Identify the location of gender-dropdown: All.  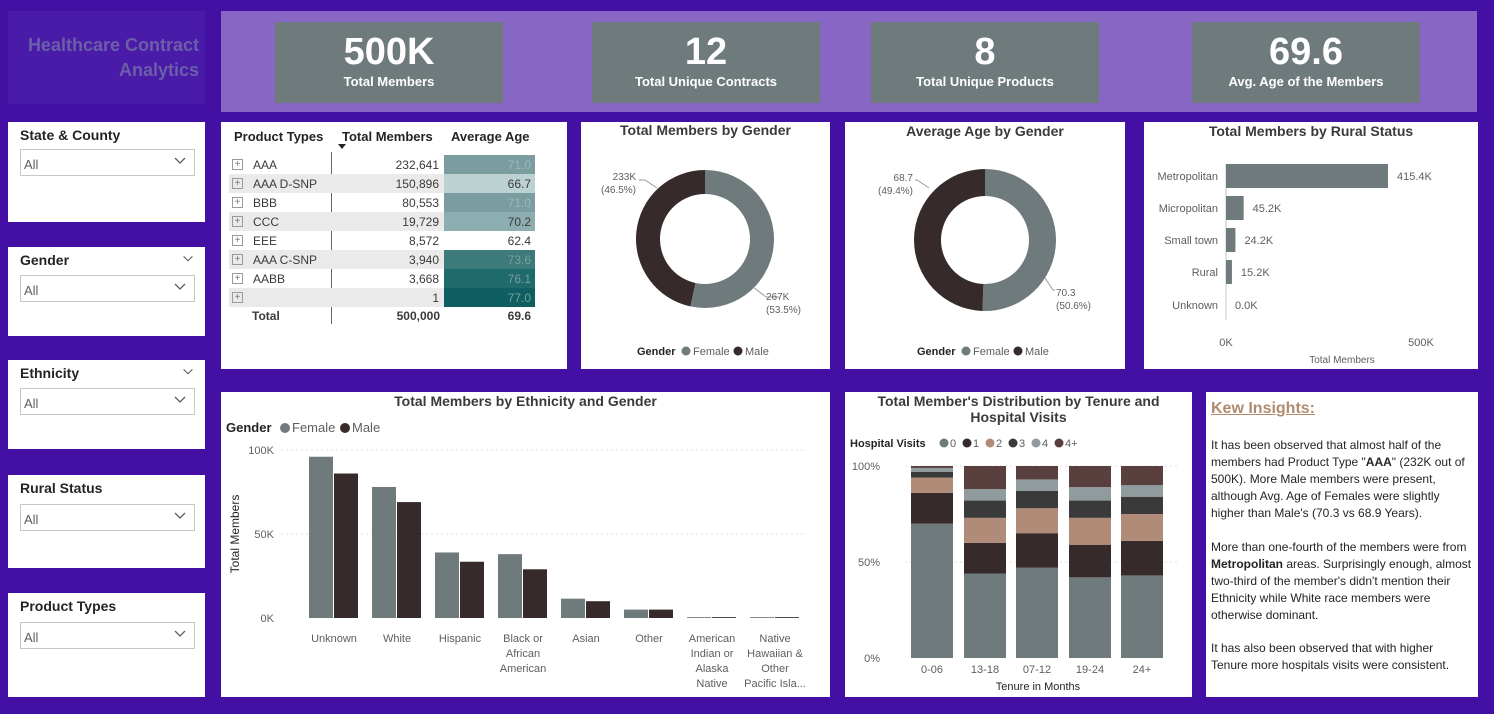
(107, 288).